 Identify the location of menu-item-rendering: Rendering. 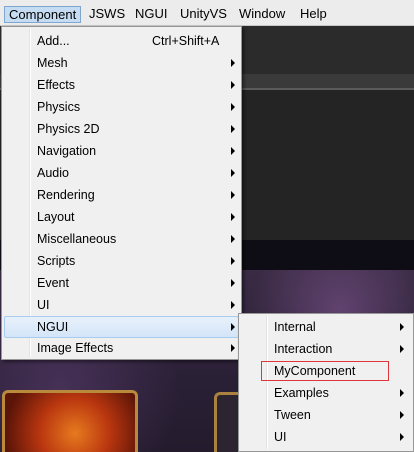
(121, 195).